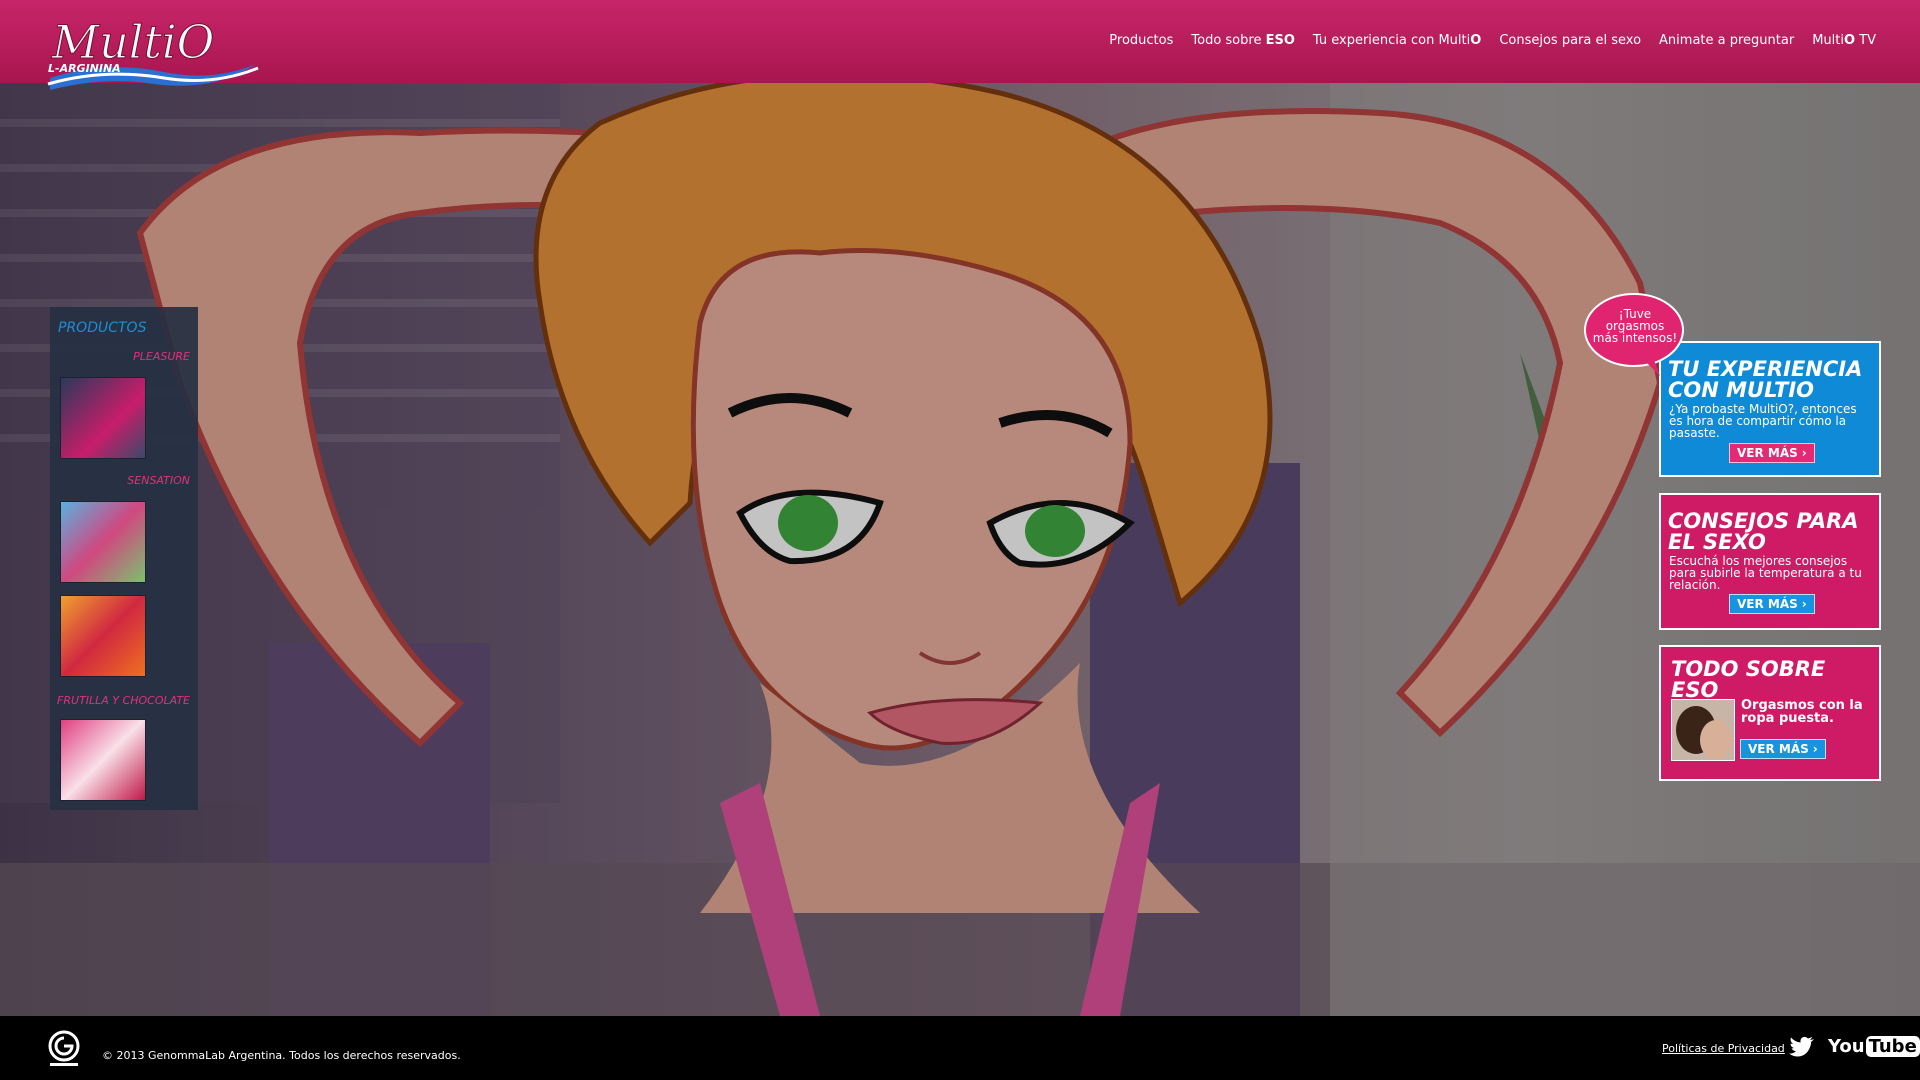 The image size is (1920, 1080). Describe the element at coordinates (158, 480) in the screenshot. I see `category-sensation: SENSATION` at that location.